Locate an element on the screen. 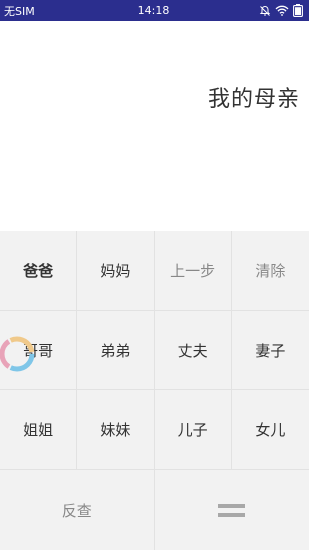 The image size is (320, 550). key-label: 爸爸 is located at coordinates (38, 271).